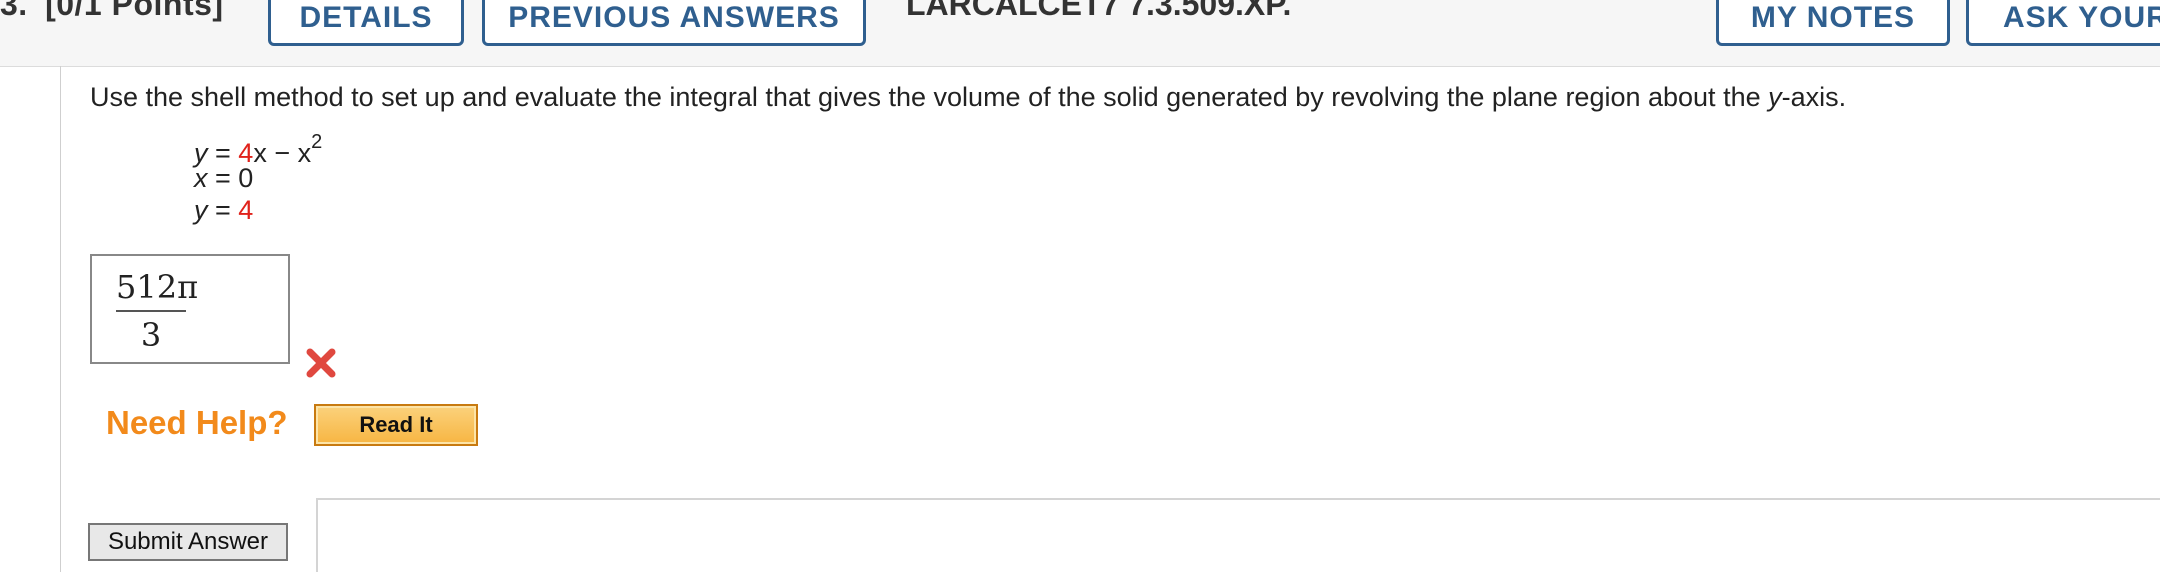 This screenshot has width=2160, height=572. I want to click on submit-answer-button: Submit Answer, so click(188, 542).